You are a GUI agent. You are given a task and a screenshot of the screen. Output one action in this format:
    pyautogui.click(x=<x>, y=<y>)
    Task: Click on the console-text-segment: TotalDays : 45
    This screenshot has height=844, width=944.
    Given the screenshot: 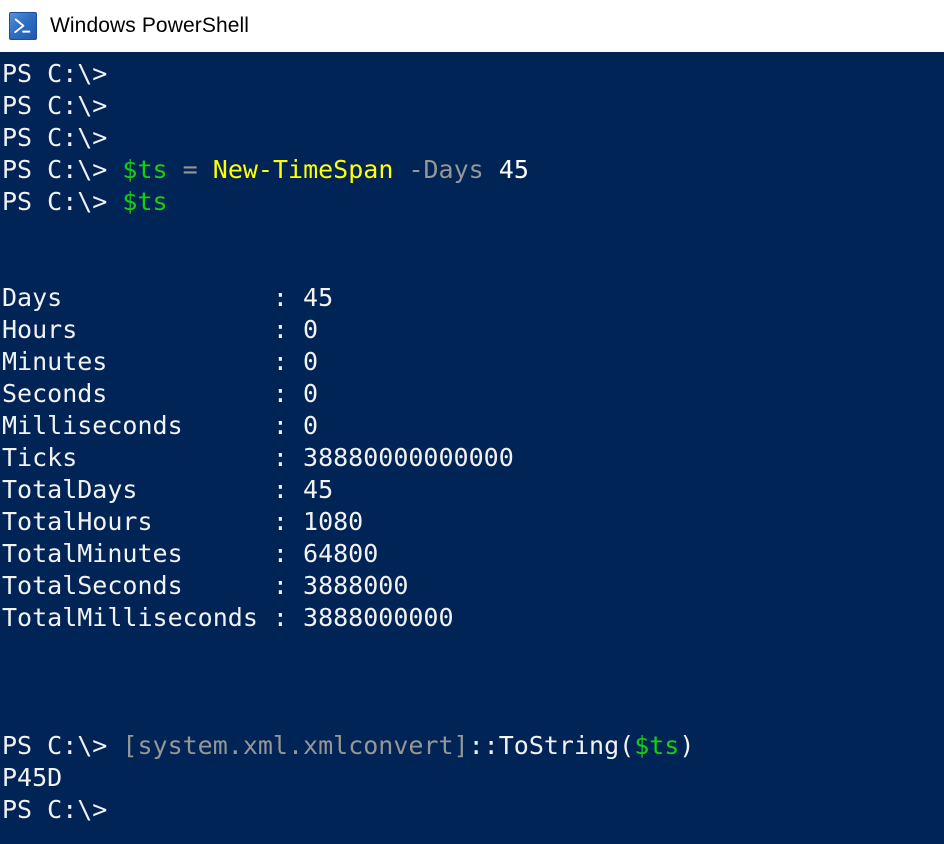 What is the action you would take?
    pyautogui.click(x=168, y=489)
    